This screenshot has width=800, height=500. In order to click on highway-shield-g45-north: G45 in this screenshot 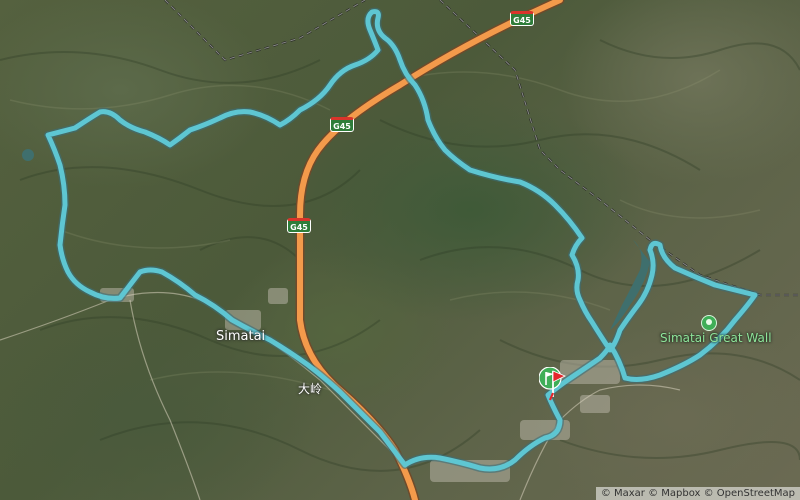, I will do `click(522, 18)`.